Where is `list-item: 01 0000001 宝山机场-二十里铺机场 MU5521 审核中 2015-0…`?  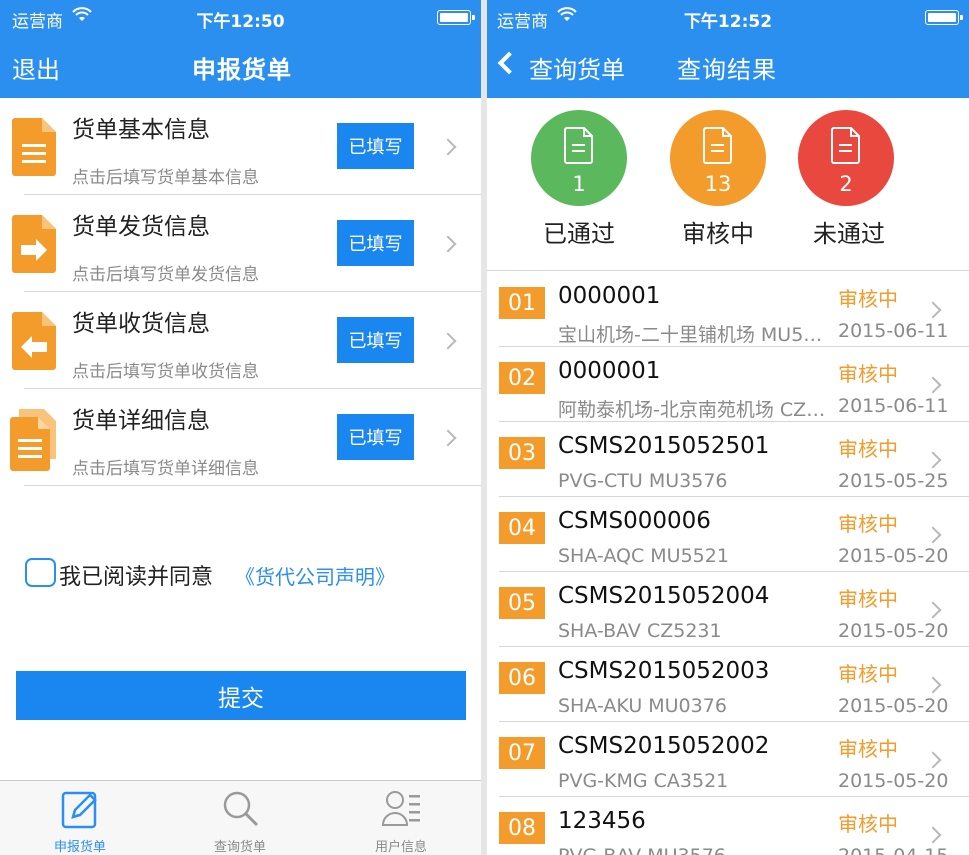 list-item: 01 0000001 宝山机场-二十里铺机场 MU5521 审核中 2015-0… is located at coordinates (728, 309).